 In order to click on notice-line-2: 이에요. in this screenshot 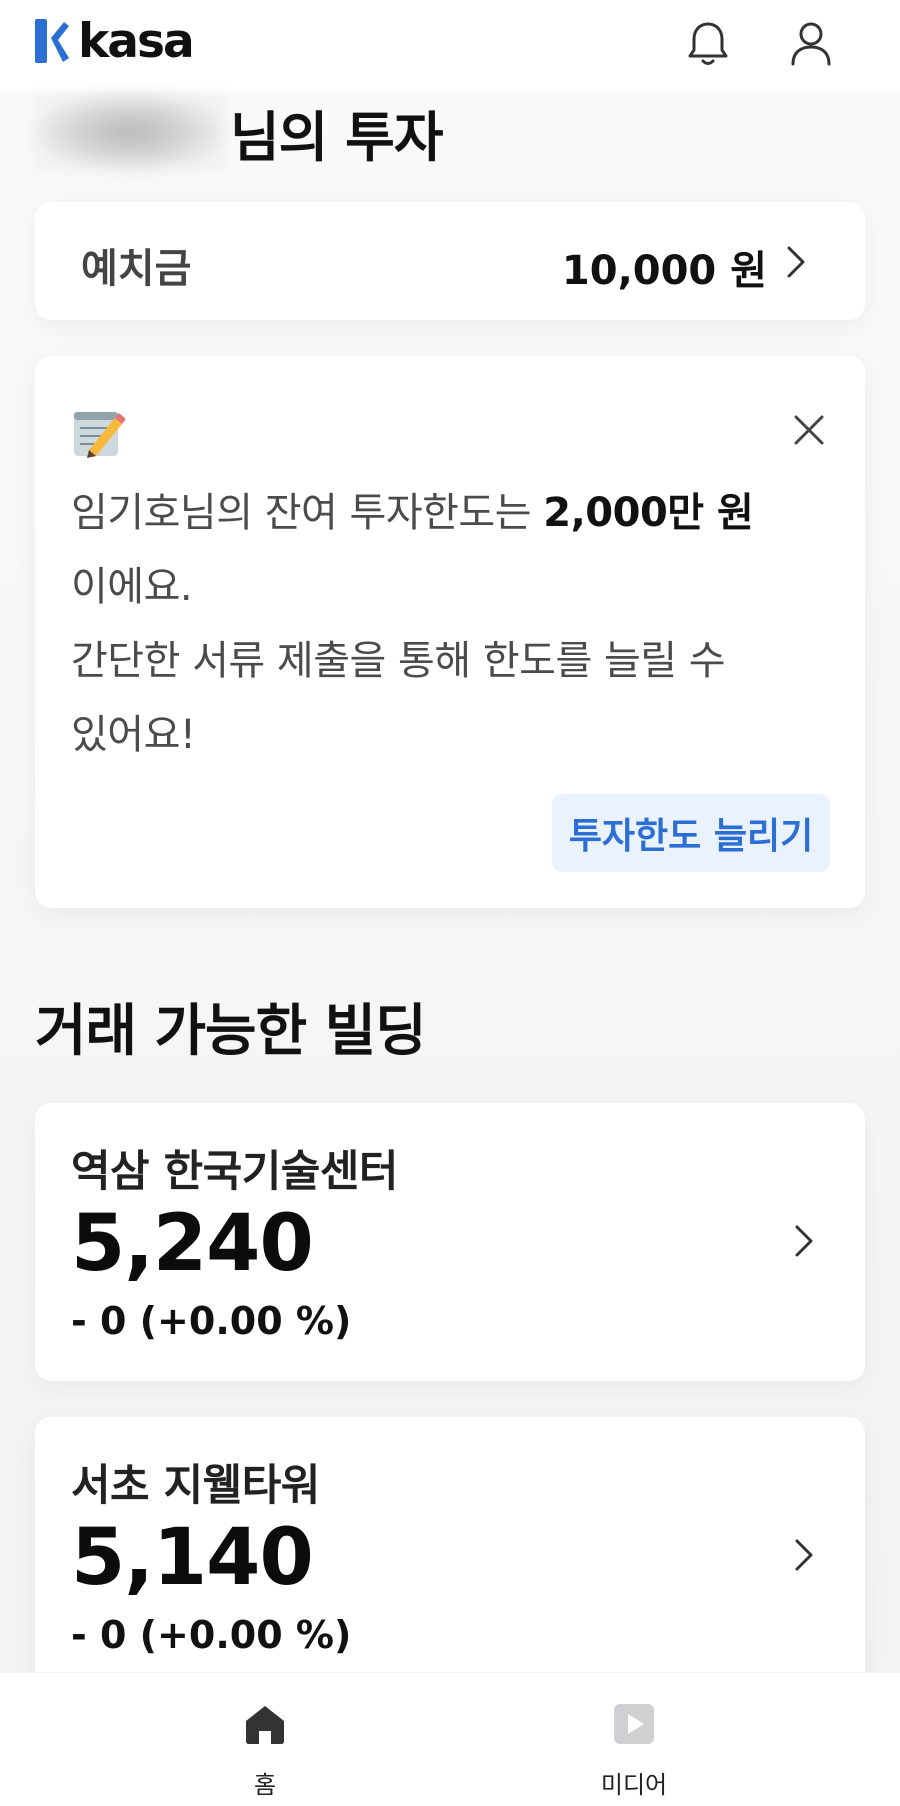, I will do `click(132, 587)`.